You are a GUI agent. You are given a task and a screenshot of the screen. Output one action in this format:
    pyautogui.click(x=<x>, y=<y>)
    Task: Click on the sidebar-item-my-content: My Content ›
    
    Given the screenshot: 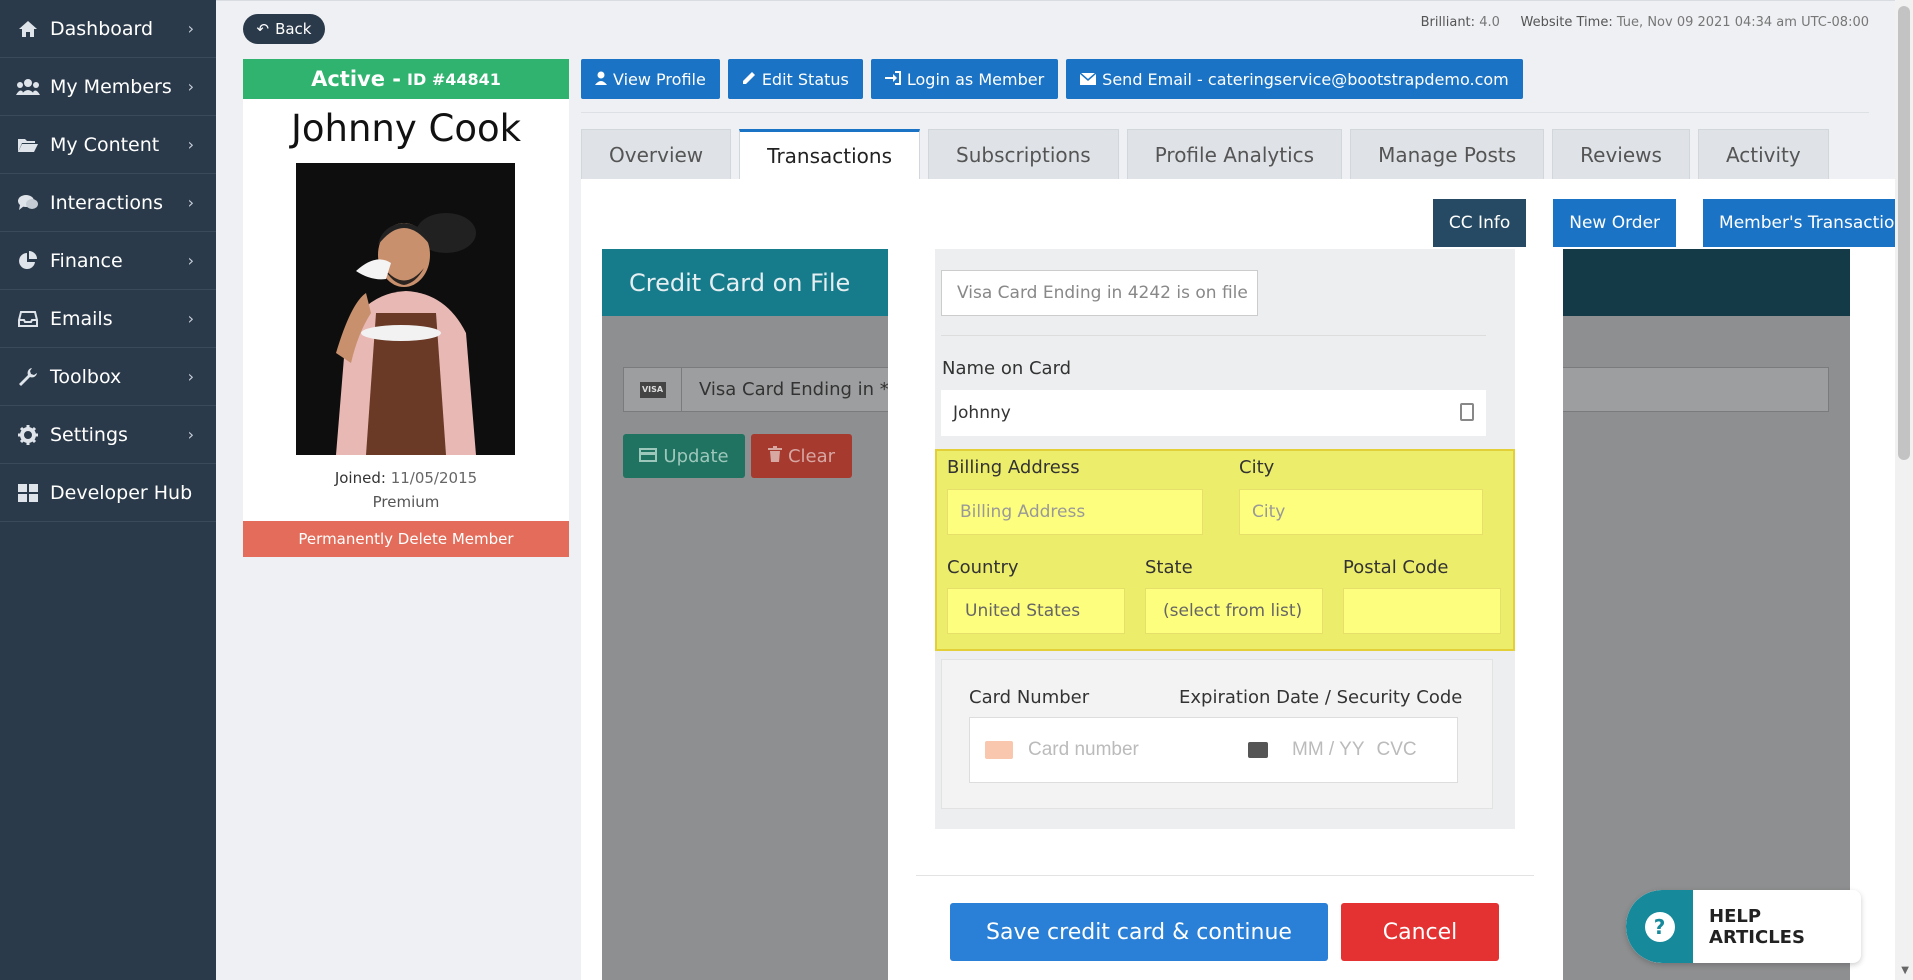 What is the action you would take?
    pyautogui.click(x=108, y=145)
    